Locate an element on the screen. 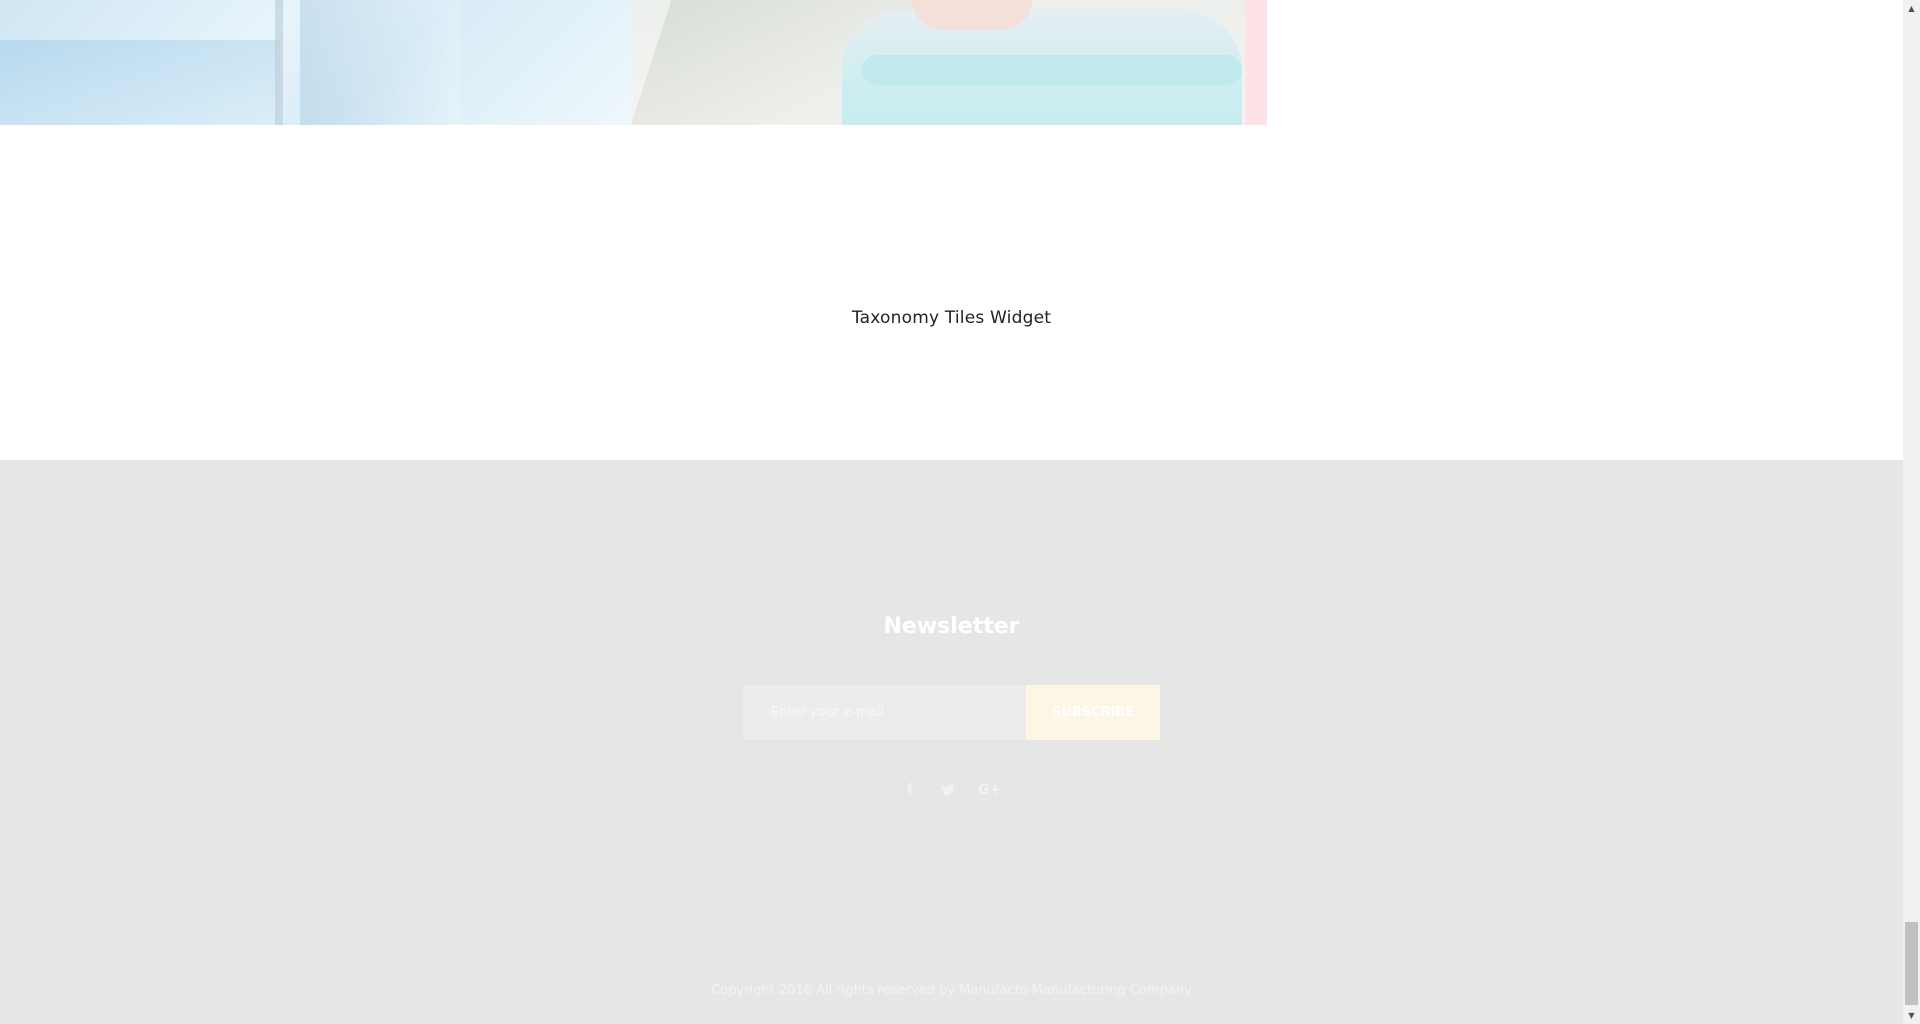 Image resolution: width=1920 pixels, height=1024 pixels. scroll-down-arrow-icon: ▼ is located at coordinates (1911, 1015).